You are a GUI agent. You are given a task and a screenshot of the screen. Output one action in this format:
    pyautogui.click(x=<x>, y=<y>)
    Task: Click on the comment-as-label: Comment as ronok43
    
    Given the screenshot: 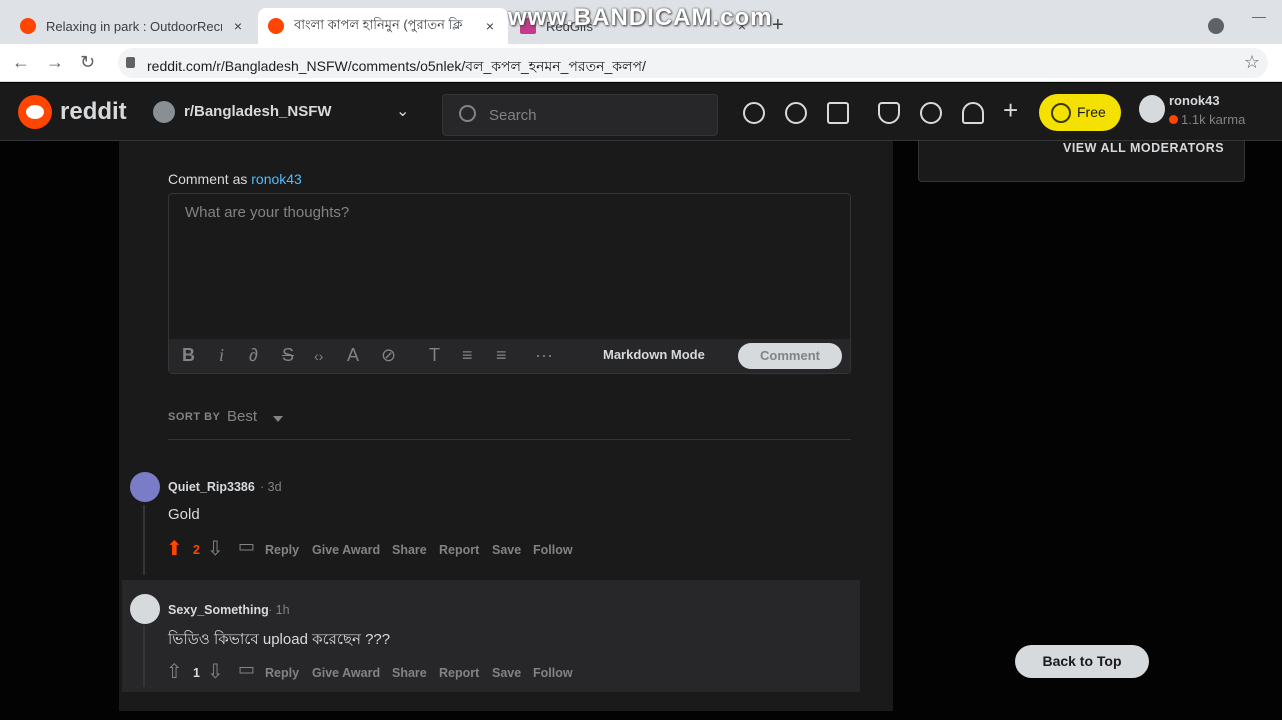 What is the action you would take?
    pyautogui.click(x=235, y=179)
    